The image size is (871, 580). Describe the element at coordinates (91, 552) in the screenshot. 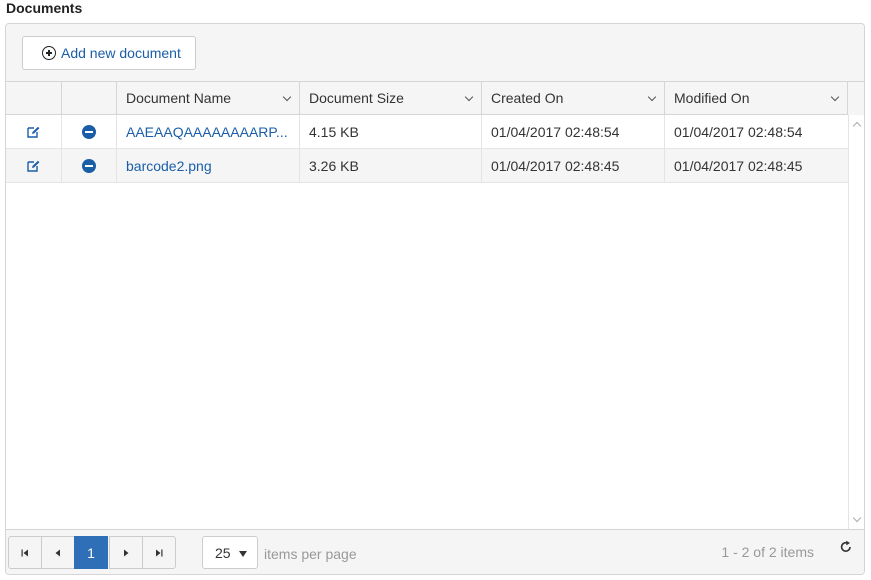

I see `page-button-current: 1` at that location.